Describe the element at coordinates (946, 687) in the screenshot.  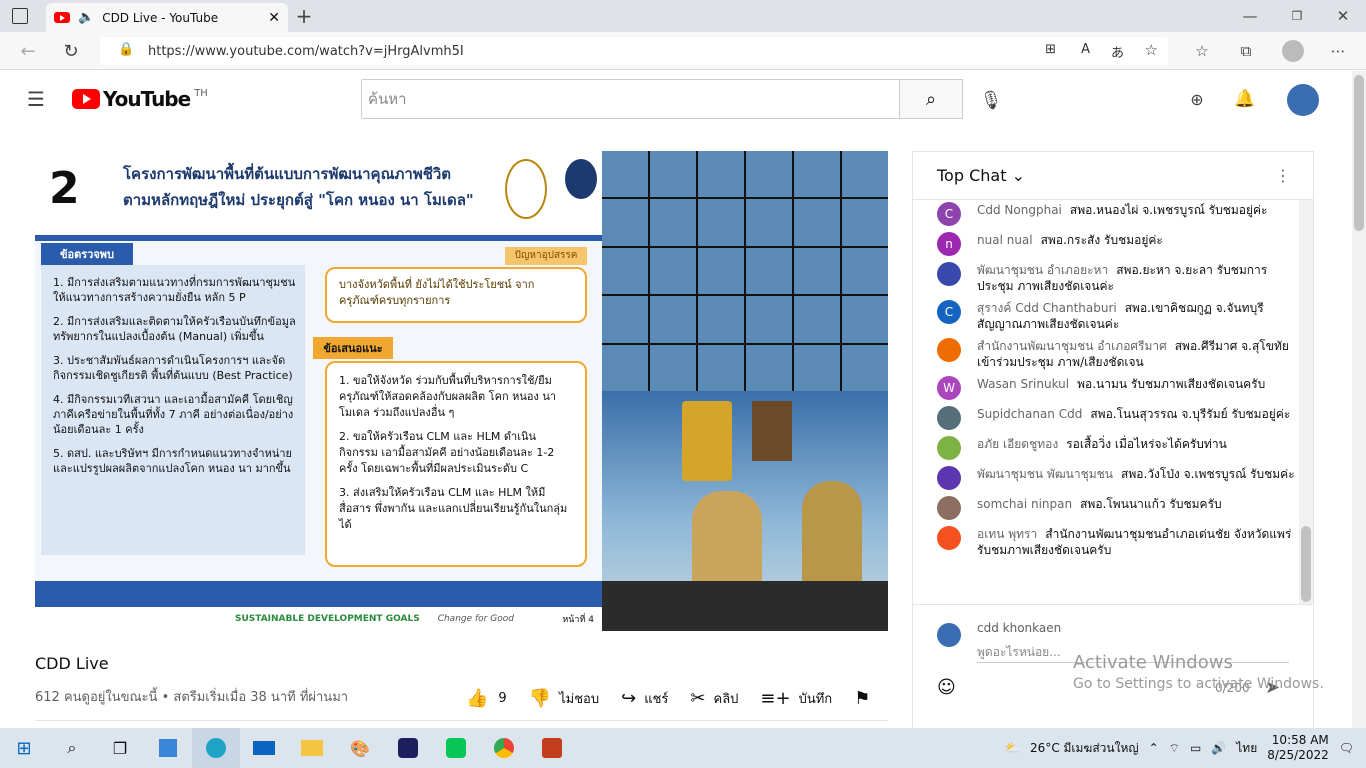
I see `emoji-icon: ☺` at that location.